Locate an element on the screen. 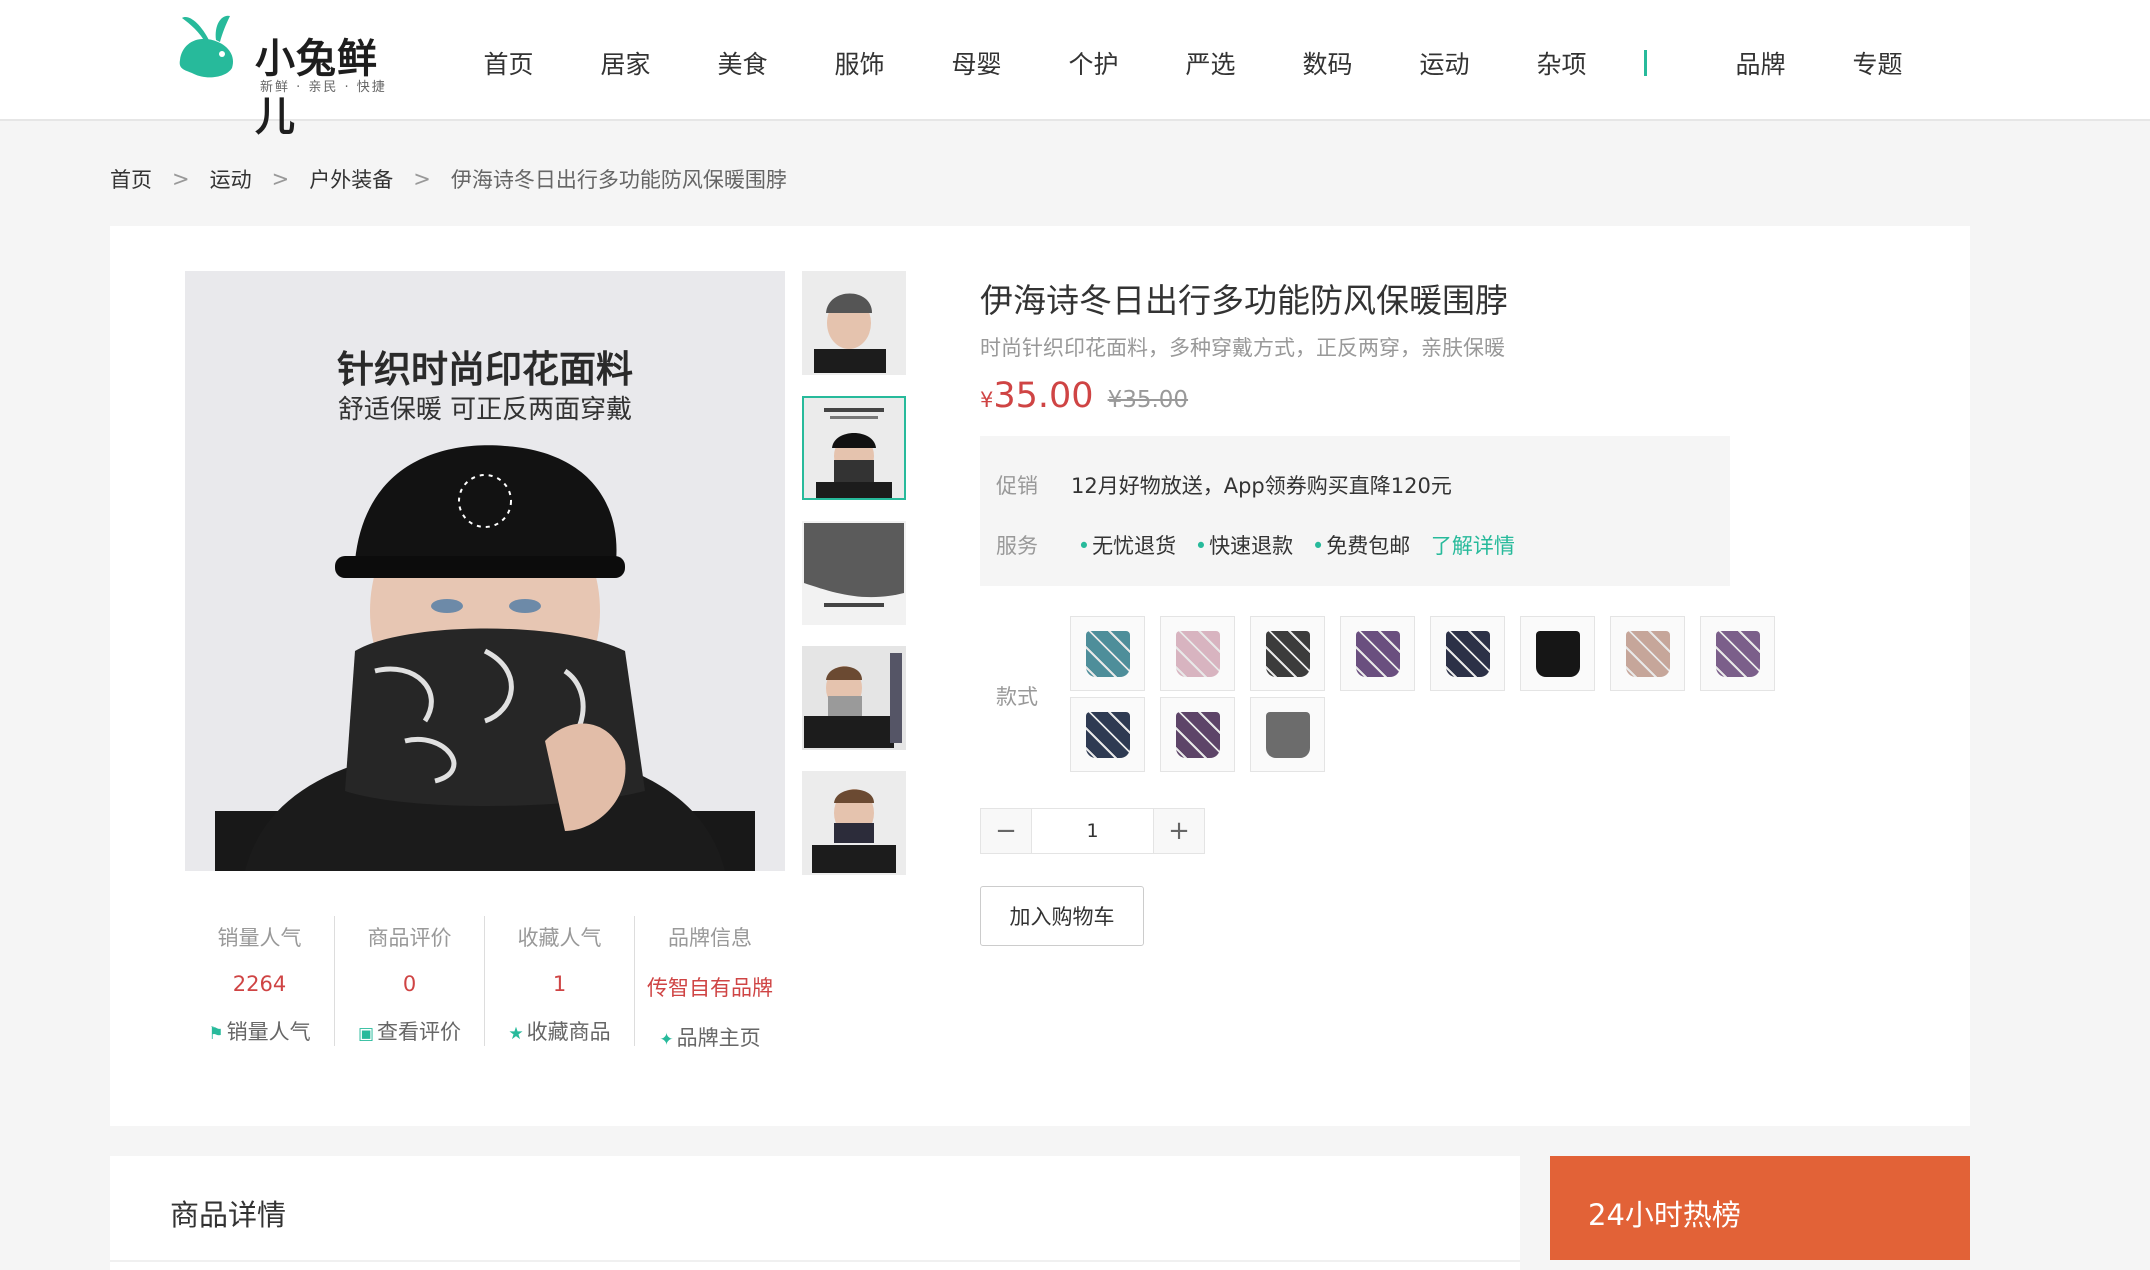 This screenshot has height=1270, width=2150. nav-item-home-living: 居家 is located at coordinates (625, 63).